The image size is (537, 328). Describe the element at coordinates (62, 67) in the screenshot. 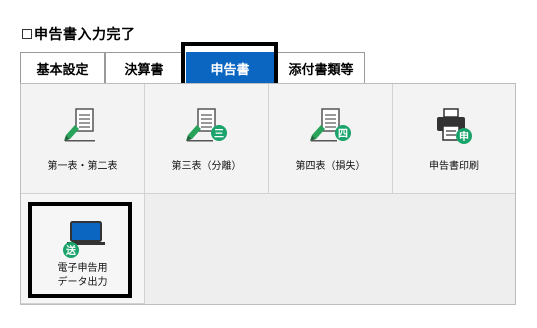

I see `tab-basic-settings: 基本設定` at that location.